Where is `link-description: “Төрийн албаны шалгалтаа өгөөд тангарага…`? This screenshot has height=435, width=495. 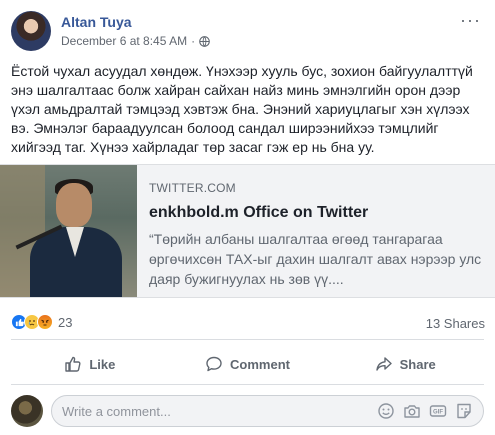 link-description: “Төрийн албаны шалгалтаа өгөөд тангарага… is located at coordinates (315, 259).